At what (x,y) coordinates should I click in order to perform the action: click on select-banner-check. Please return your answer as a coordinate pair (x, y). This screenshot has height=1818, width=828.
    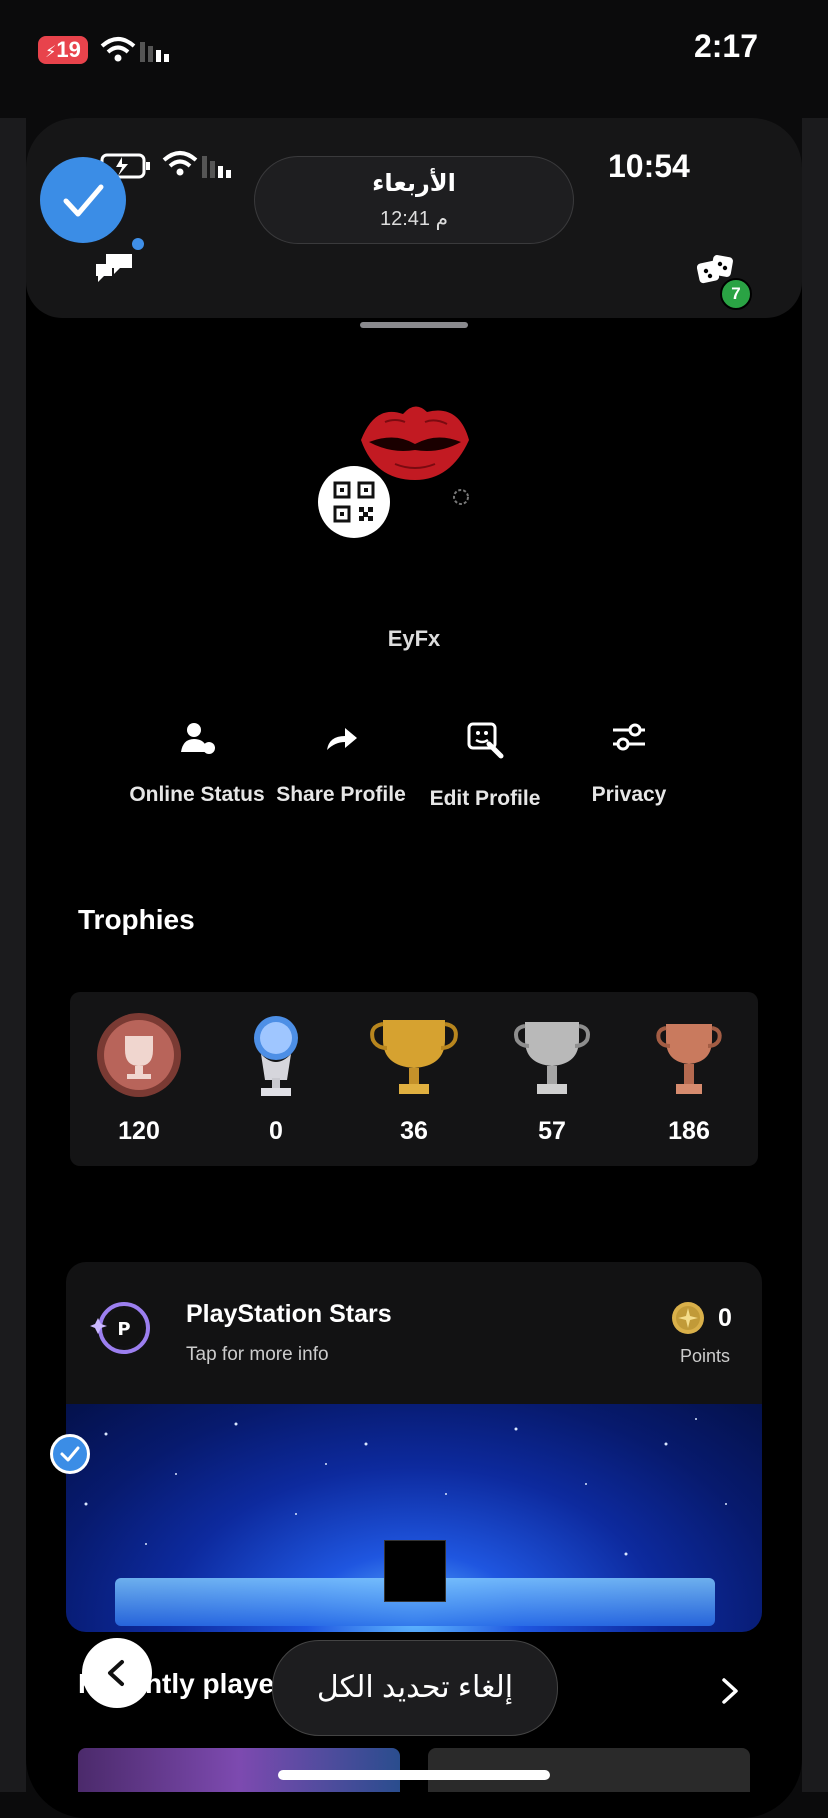
    Looking at the image, I should click on (70, 1454).